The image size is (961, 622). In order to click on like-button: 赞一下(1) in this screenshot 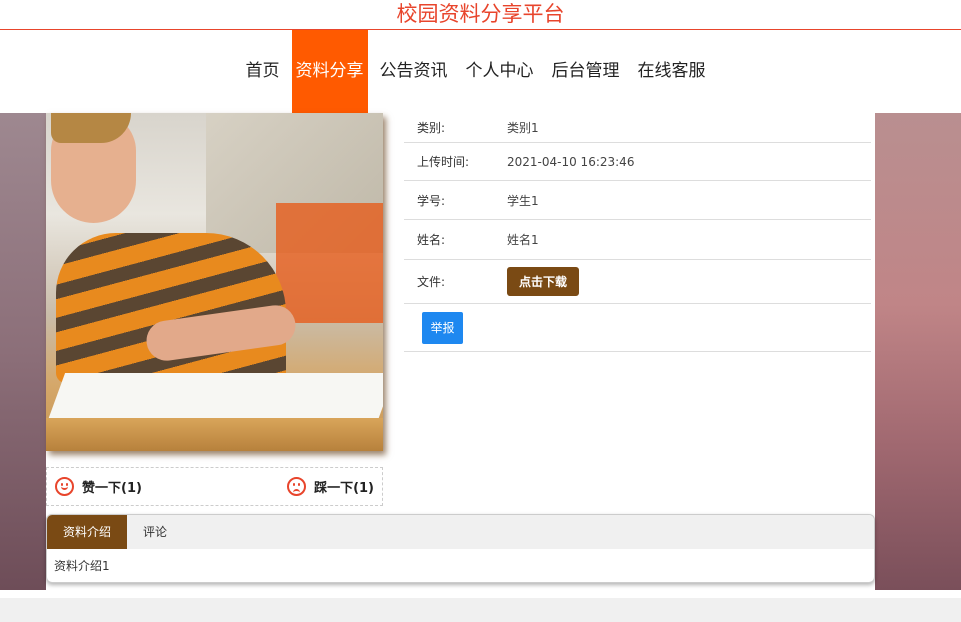, I will do `click(98, 486)`.